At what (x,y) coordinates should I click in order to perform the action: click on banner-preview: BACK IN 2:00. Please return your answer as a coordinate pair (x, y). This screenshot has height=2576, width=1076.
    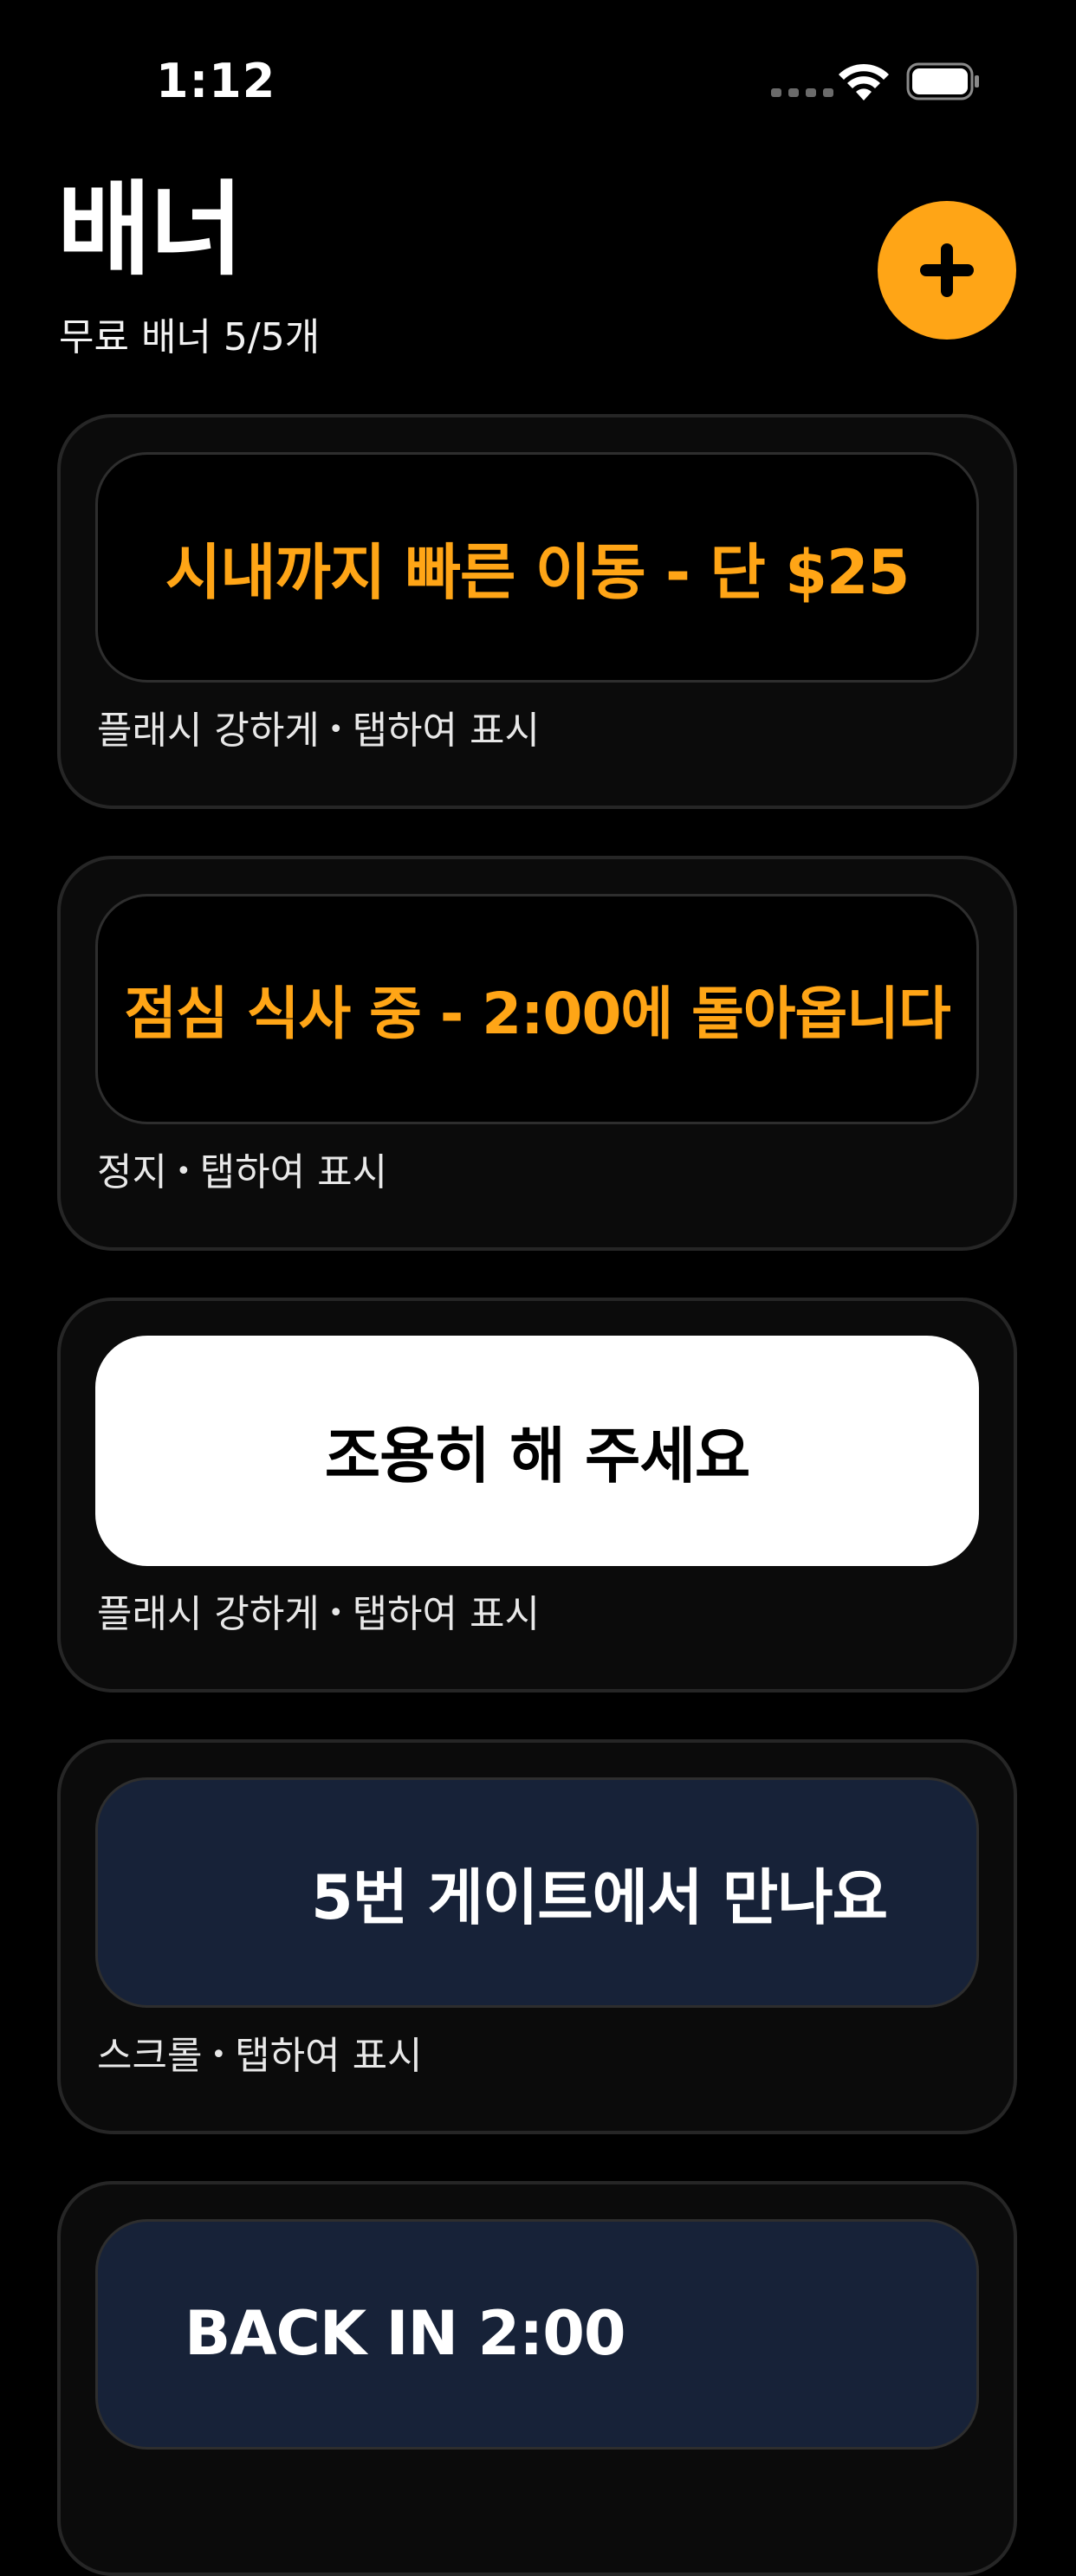
    Looking at the image, I should click on (537, 2334).